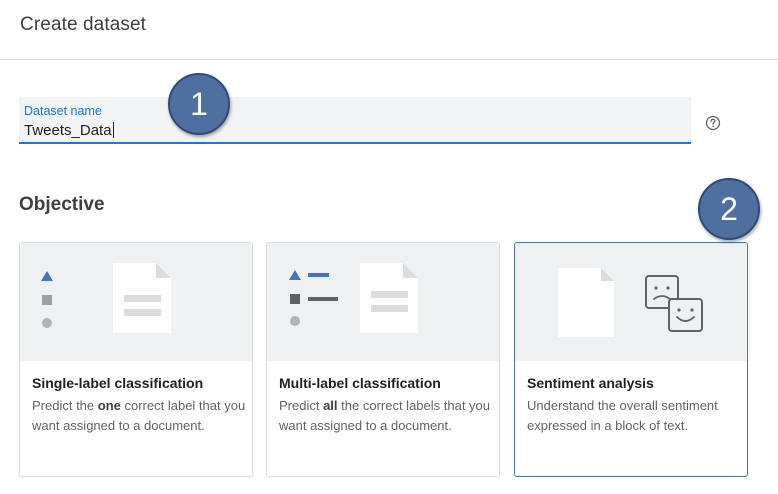 The width and height of the screenshot is (778, 494). Describe the element at coordinates (389, 30) in the screenshot. I see `page-header: Create dataset` at that location.